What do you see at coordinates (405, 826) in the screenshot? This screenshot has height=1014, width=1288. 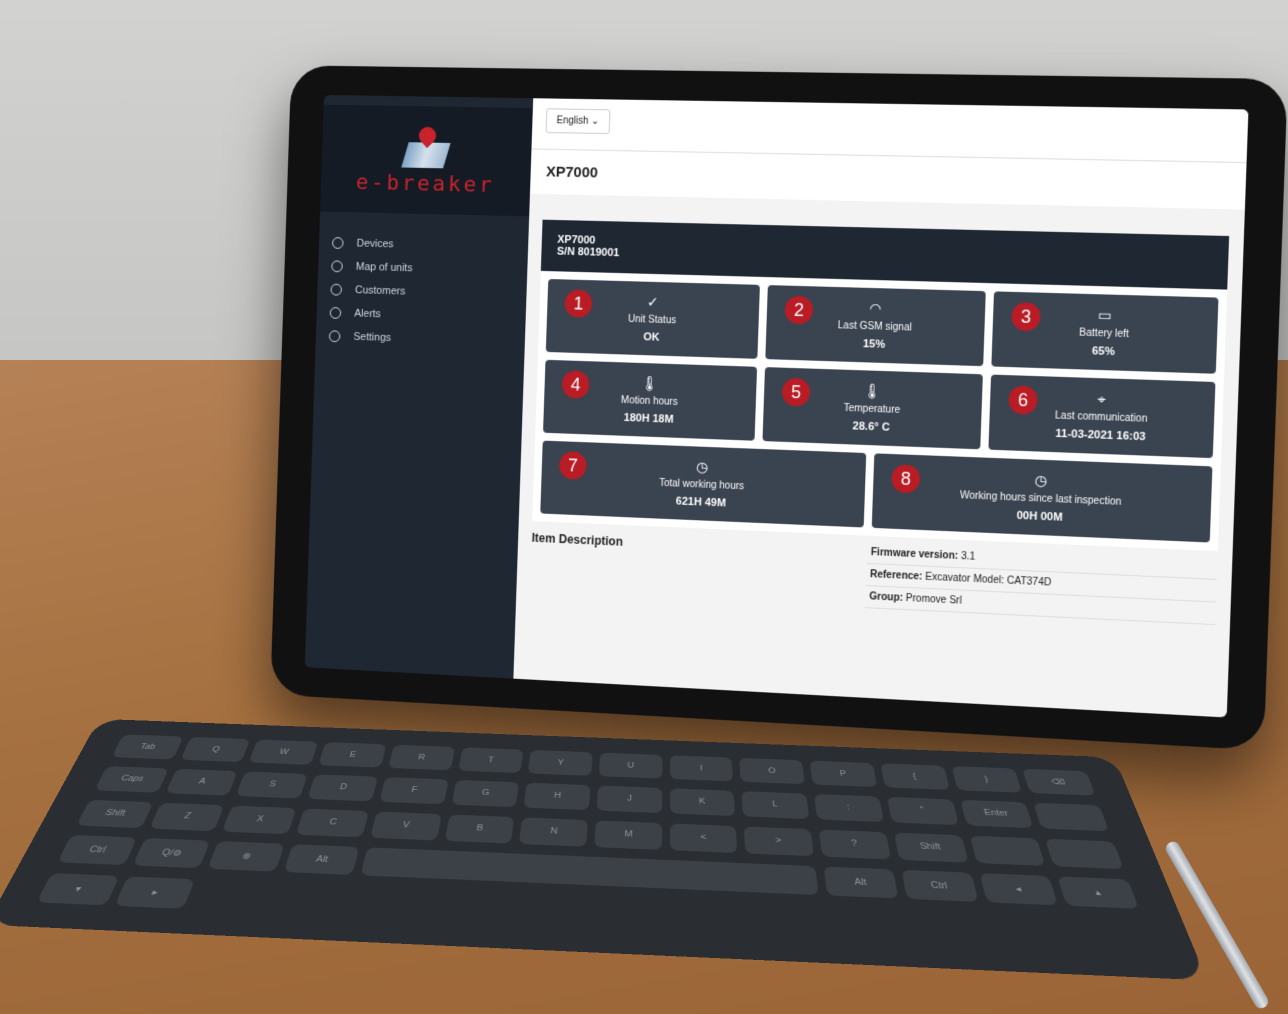 I see `keyboard-key: V` at bounding box center [405, 826].